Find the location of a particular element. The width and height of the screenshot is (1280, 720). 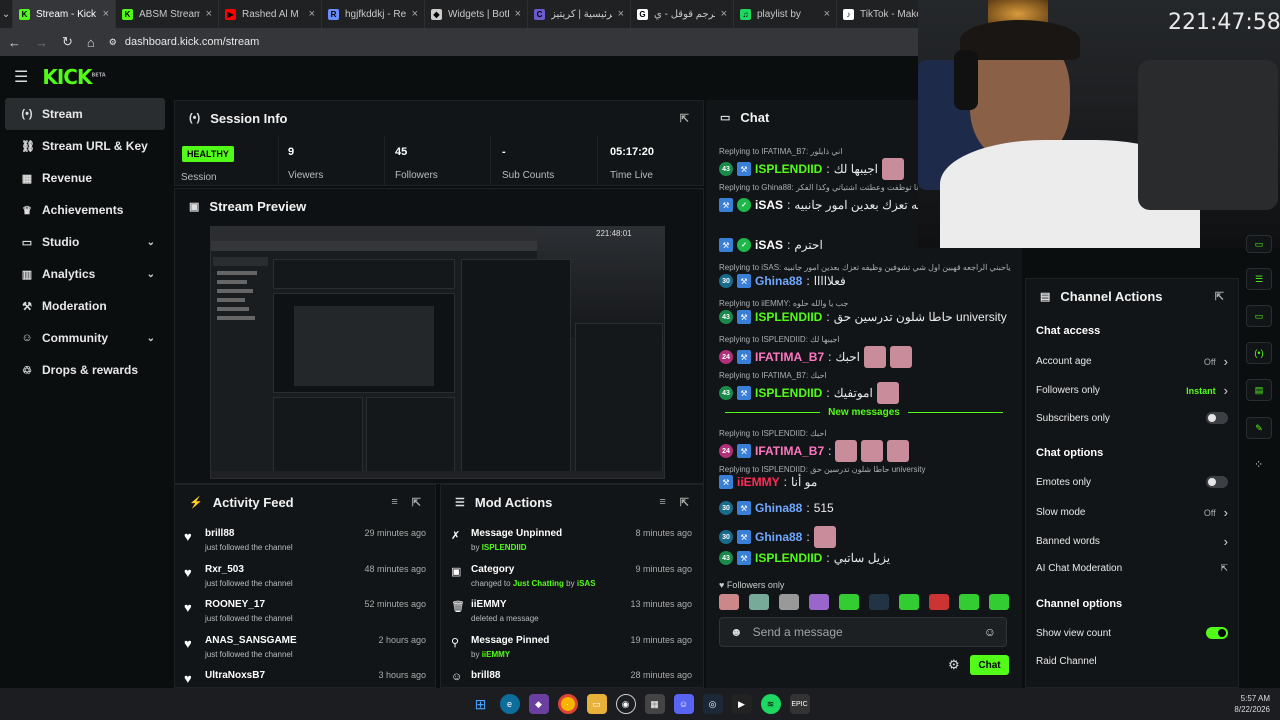

chat-username: iSAS is located at coordinates (769, 245).